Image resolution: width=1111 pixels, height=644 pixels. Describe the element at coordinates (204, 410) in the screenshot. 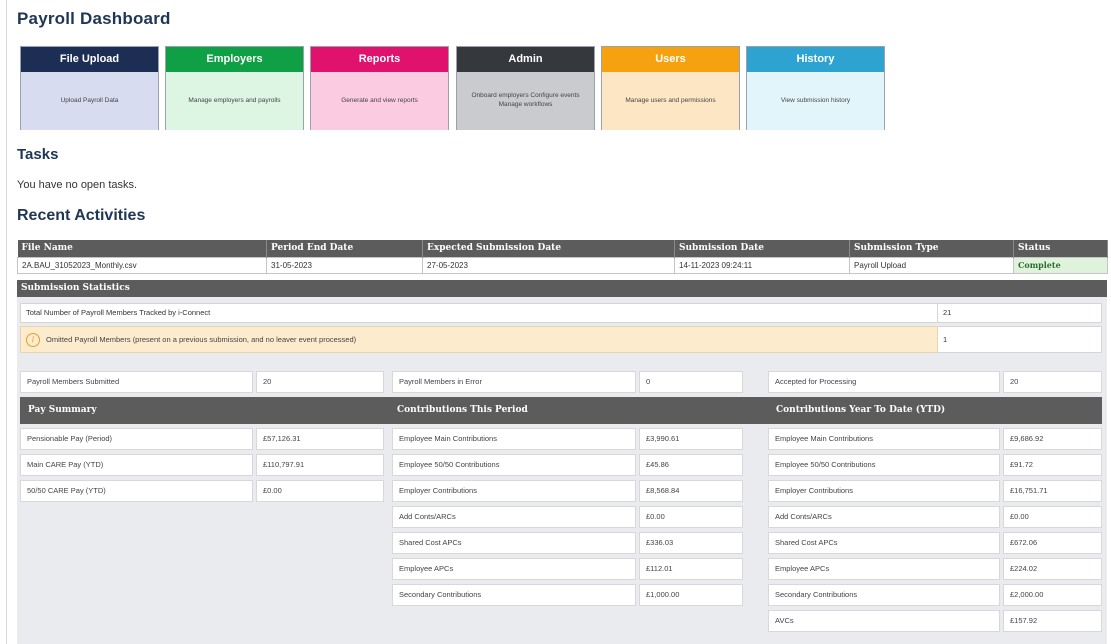

I see `pay-summary-heading: Pay Summary` at that location.